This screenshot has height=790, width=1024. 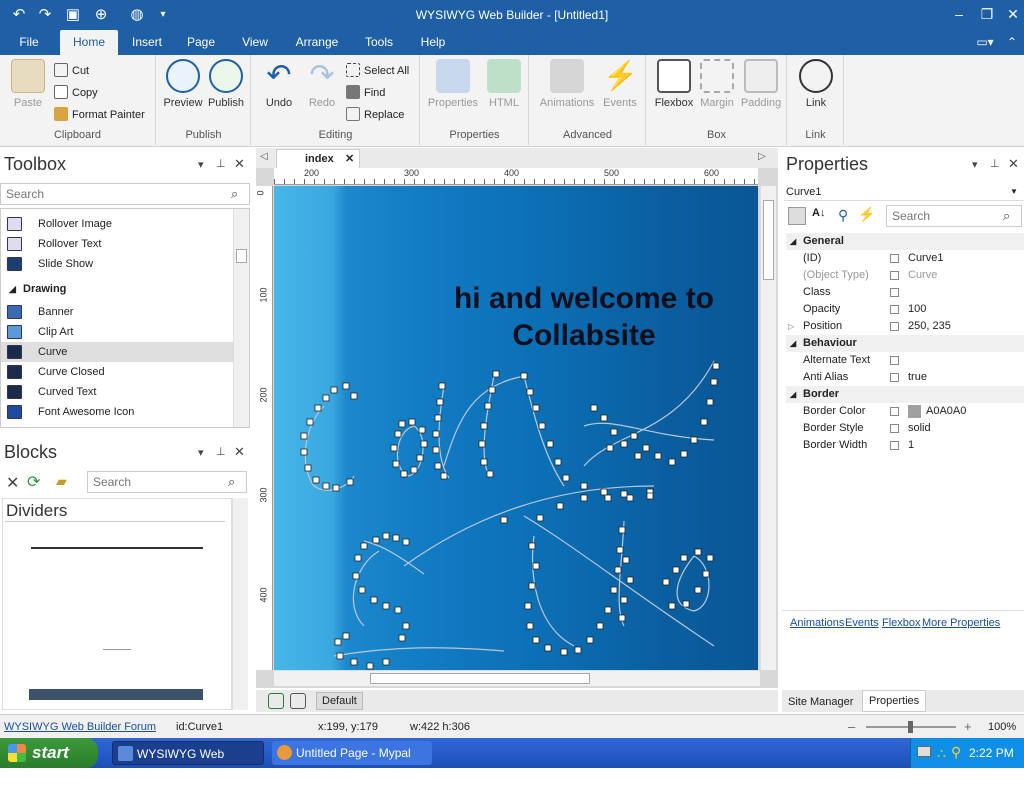 I want to click on copy-button: Copy, so click(x=76, y=92).